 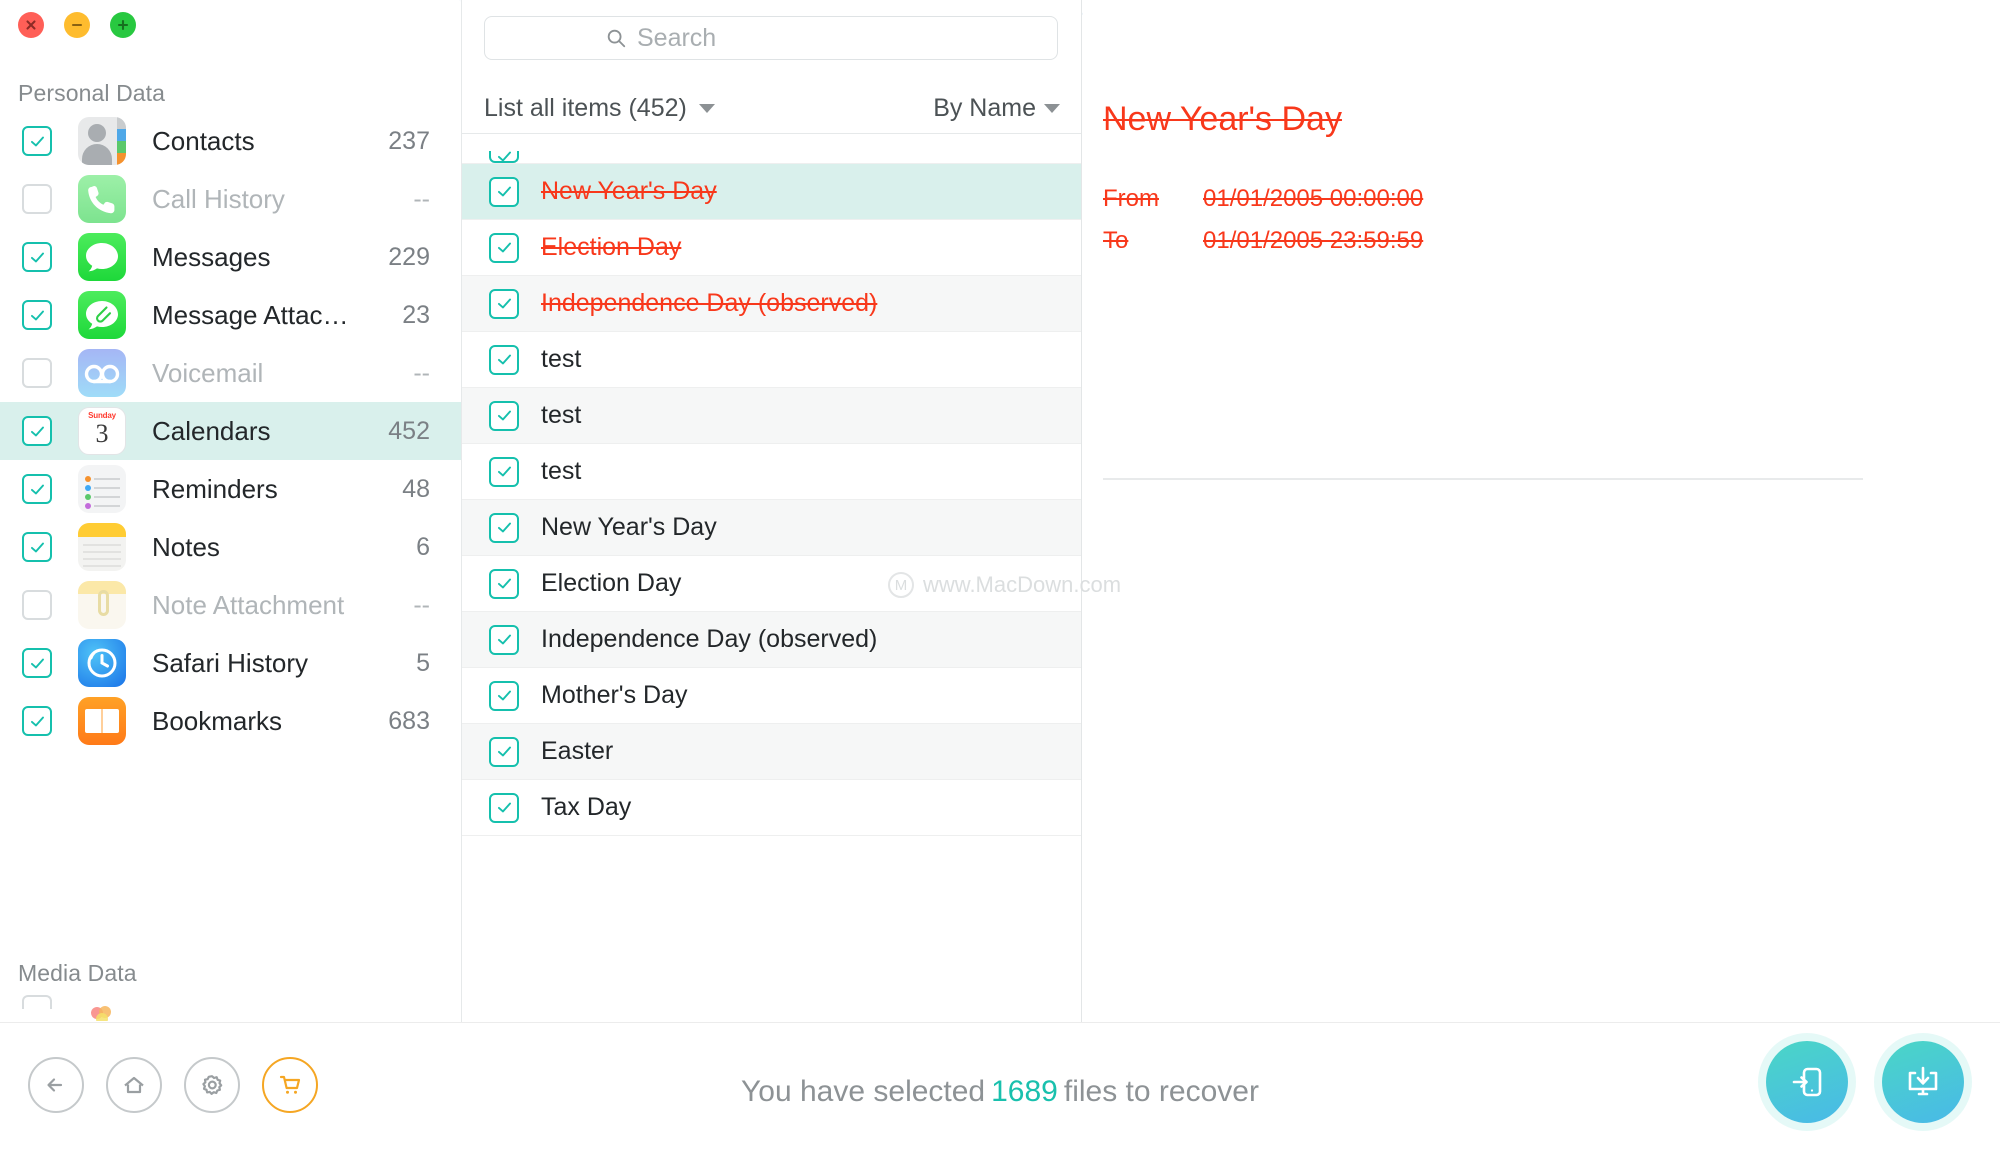 What do you see at coordinates (709, 639) in the screenshot?
I see `list-item-label: Independence Day (observed)` at bounding box center [709, 639].